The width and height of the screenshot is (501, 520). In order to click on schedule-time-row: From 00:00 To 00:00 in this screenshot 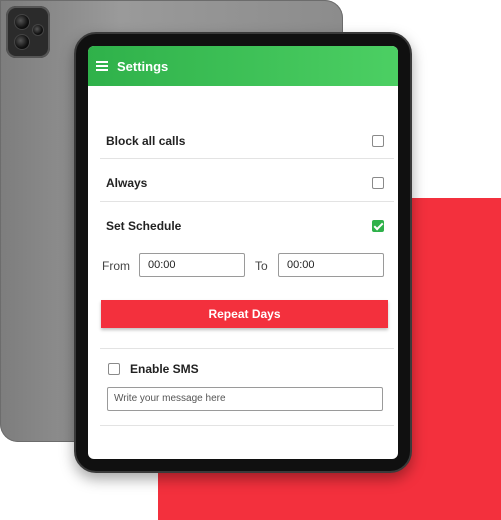, I will do `click(243, 266)`.